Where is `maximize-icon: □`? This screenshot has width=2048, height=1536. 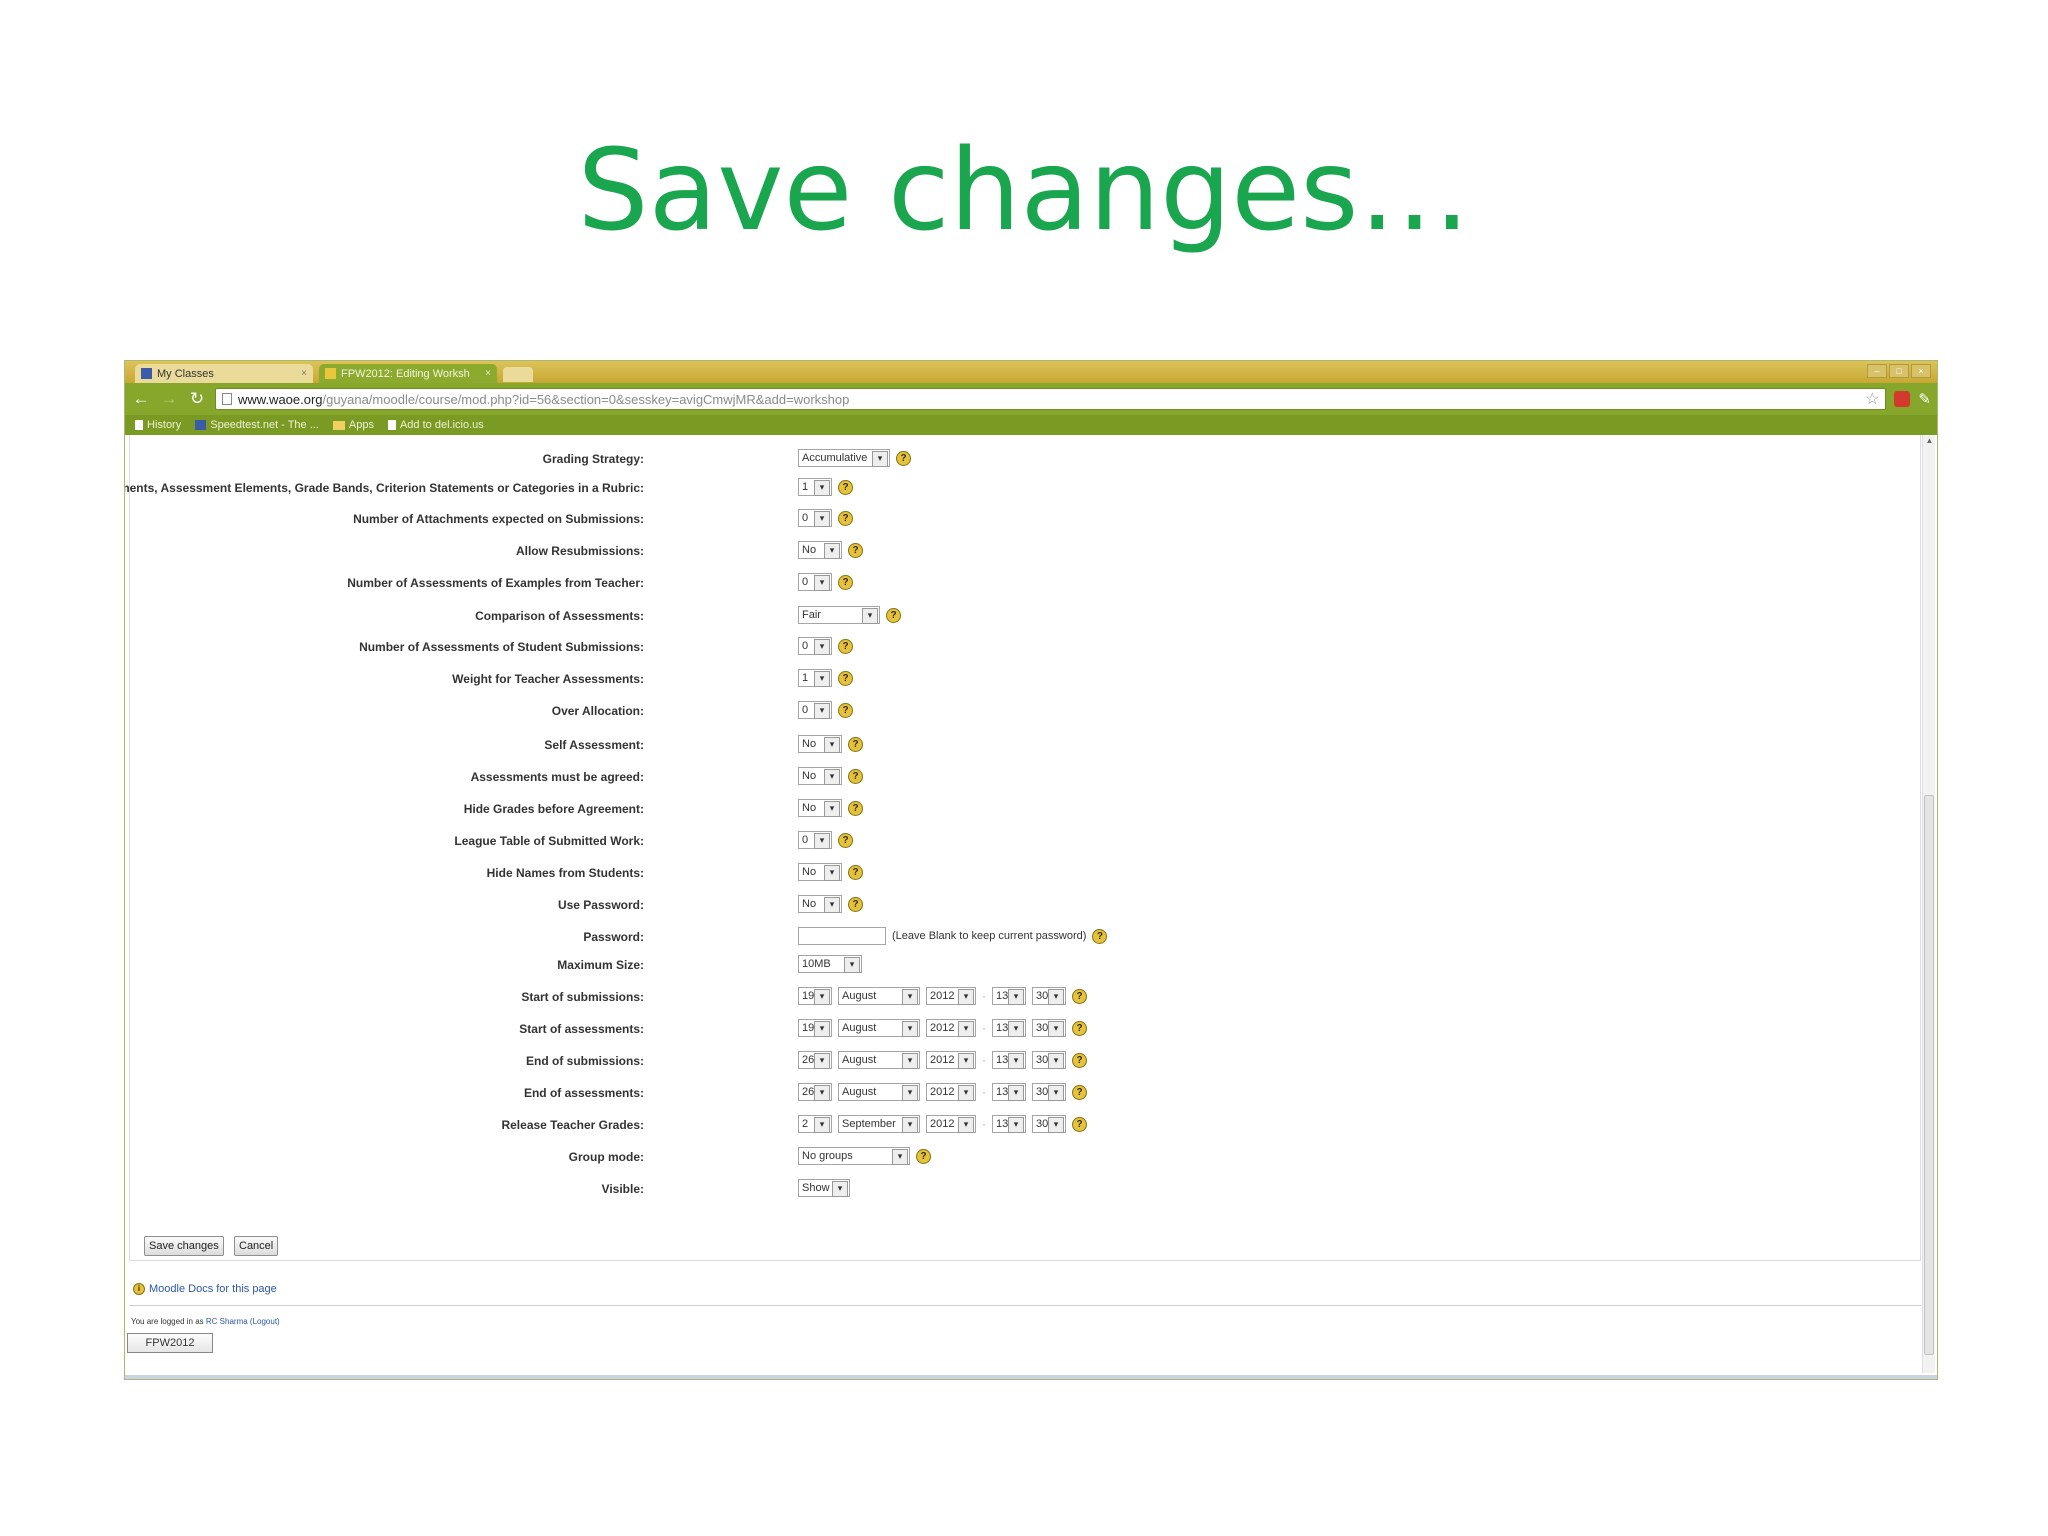 maximize-icon: □ is located at coordinates (1899, 371).